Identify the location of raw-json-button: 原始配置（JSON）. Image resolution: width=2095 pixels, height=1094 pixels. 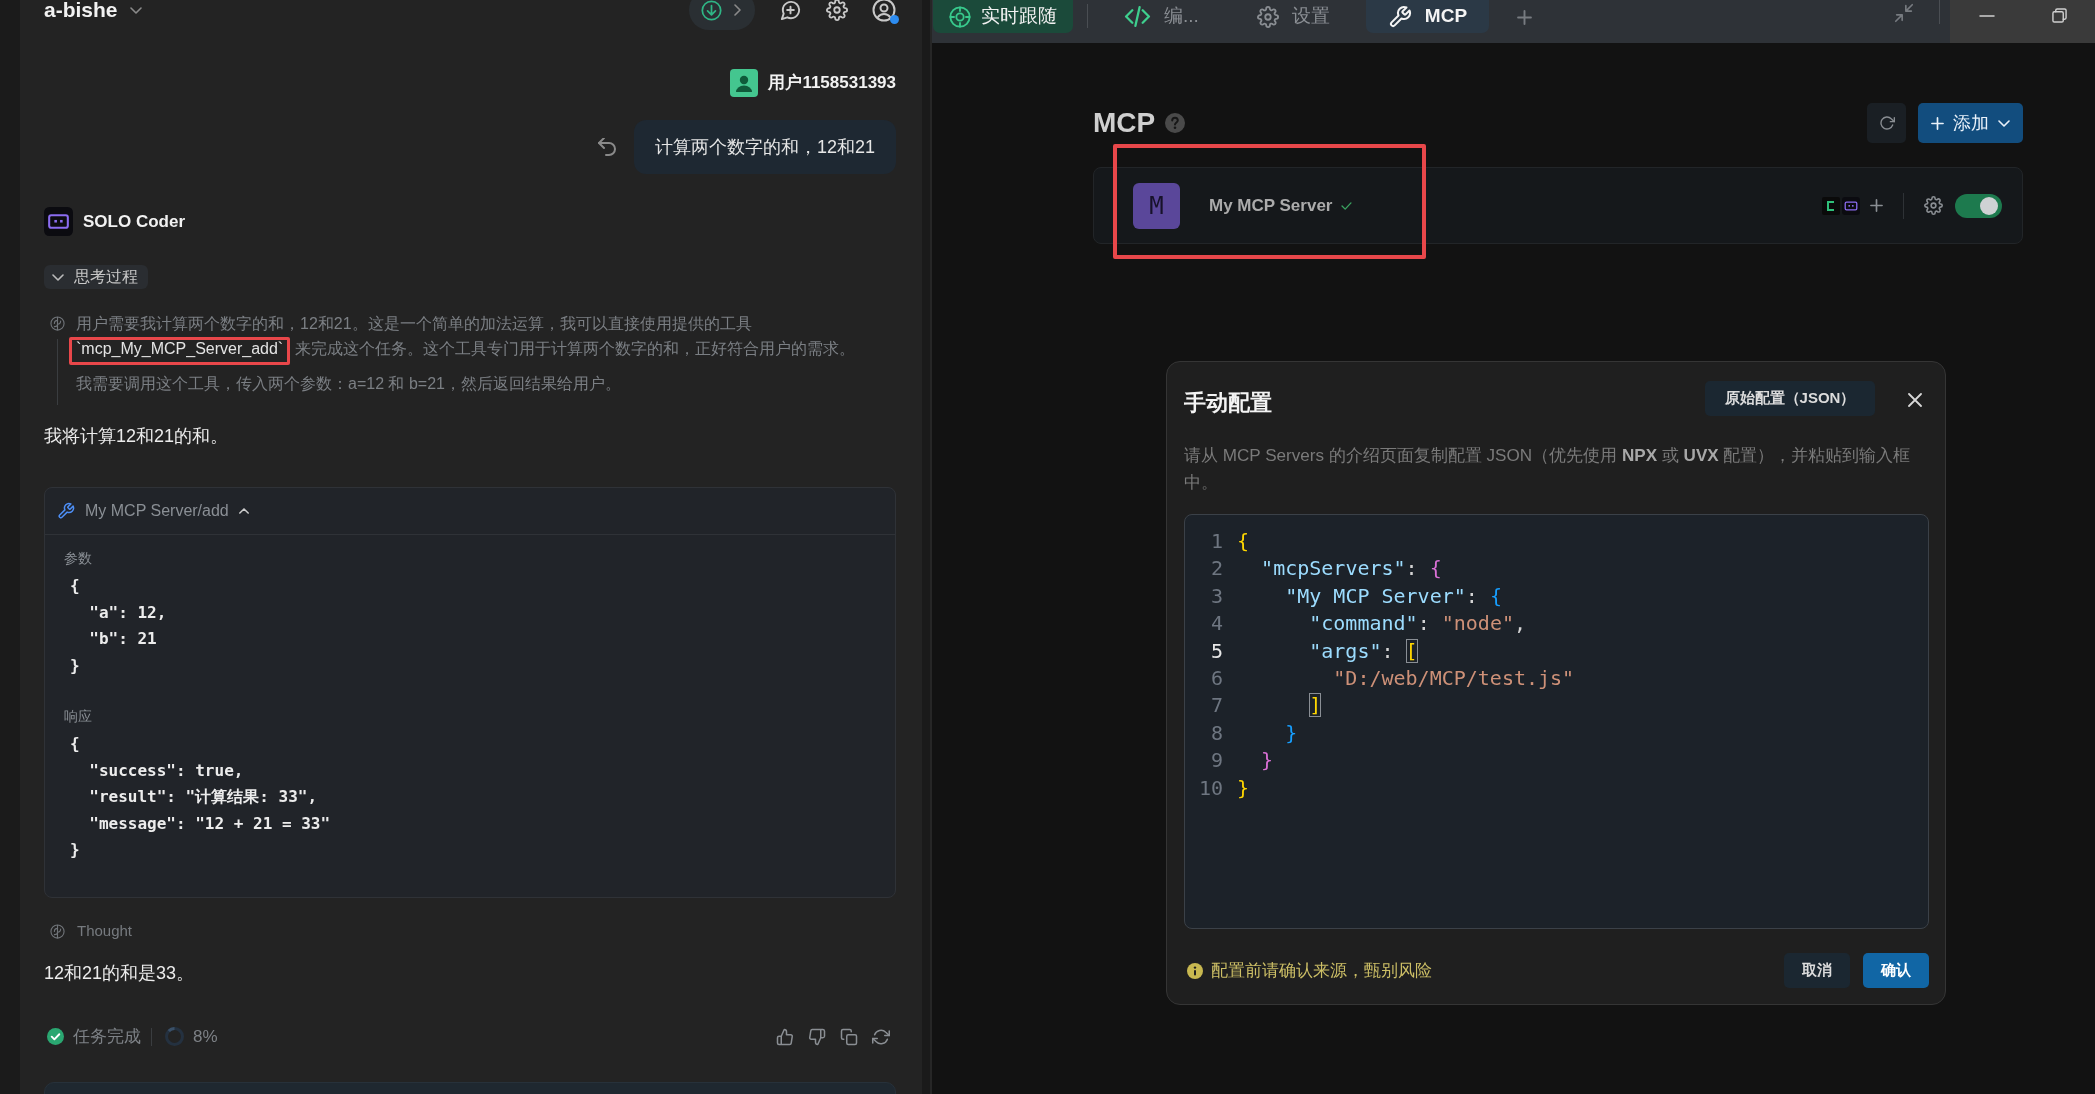
(1790, 398).